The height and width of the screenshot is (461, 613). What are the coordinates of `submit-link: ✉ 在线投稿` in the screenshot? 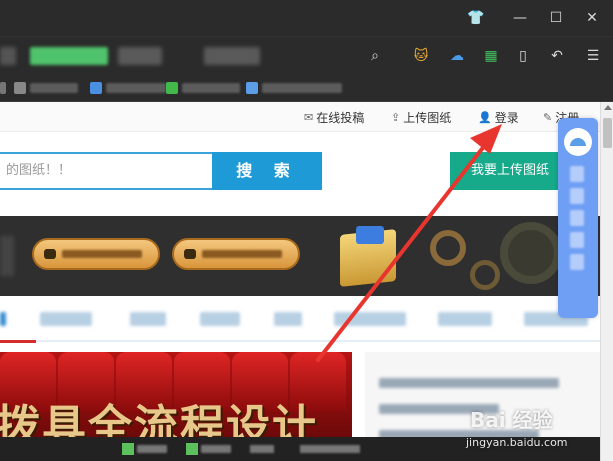 It's located at (334, 117).